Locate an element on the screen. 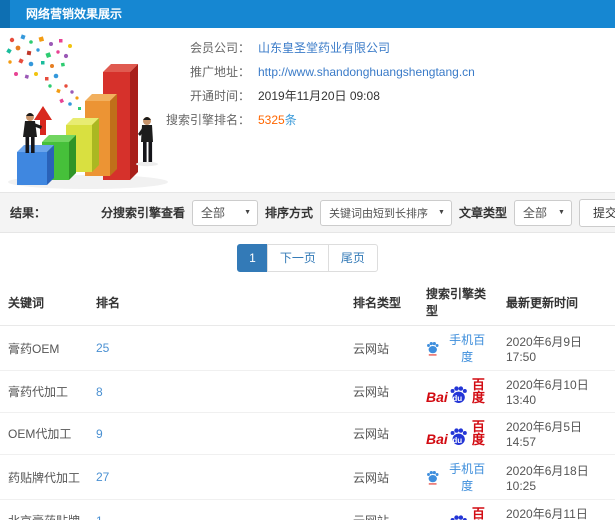 This screenshot has height=520, width=615. open-time-value: 2019年11月20日 09:08 is located at coordinates (319, 96).